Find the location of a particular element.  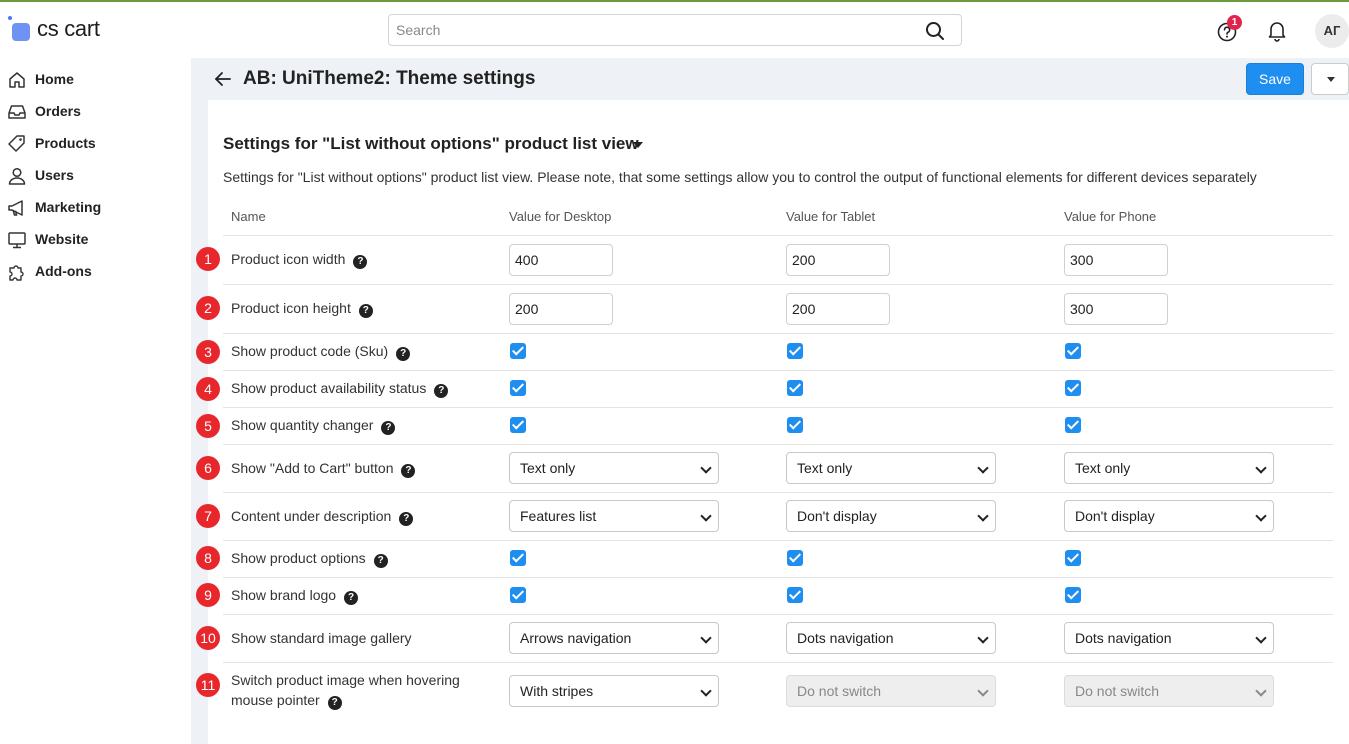

show-sku-desktop-checkbox is located at coordinates (518, 351).